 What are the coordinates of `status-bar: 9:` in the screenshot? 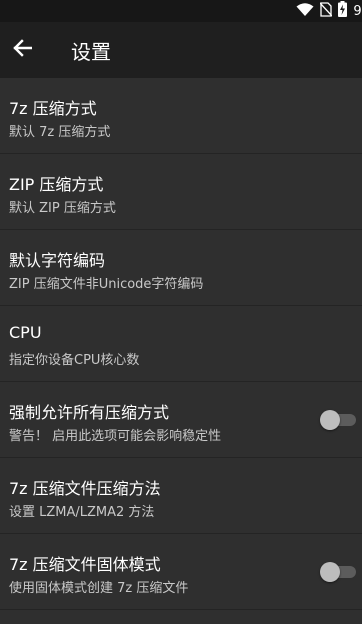 It's located at (181, 11).